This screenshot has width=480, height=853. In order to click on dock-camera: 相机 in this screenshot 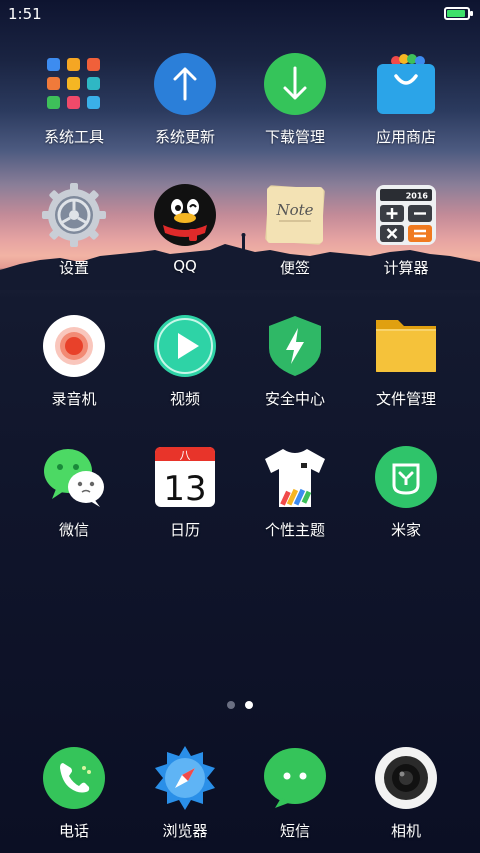, I will do `click(406, 799)`.